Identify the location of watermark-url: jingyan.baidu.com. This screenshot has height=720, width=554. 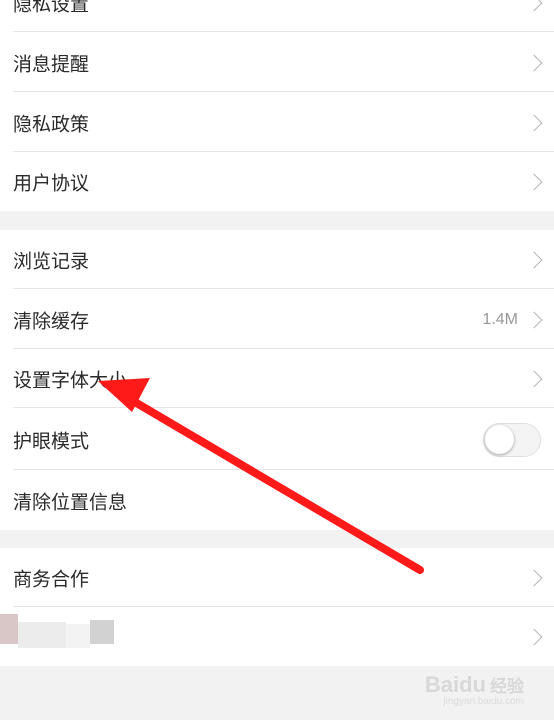
(483, 701).